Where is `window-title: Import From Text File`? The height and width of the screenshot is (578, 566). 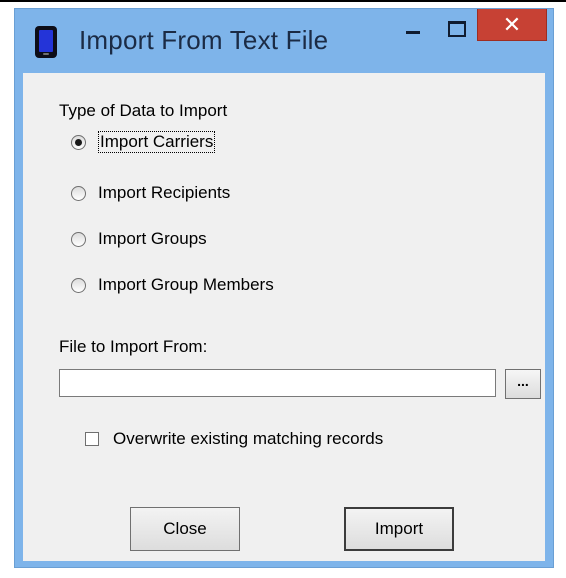 window-title: Import From Text File is located at coordinates (204, 40).